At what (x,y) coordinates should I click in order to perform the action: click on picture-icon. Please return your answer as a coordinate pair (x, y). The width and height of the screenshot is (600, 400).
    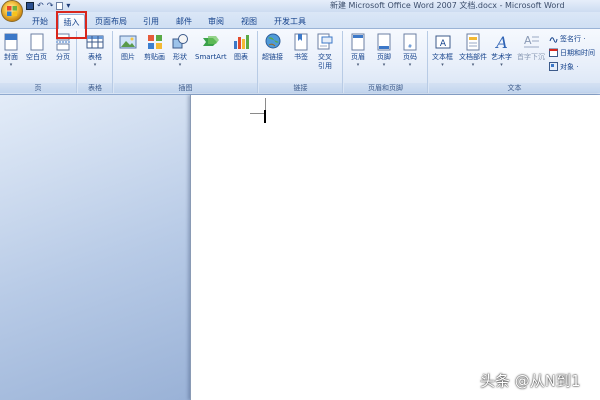
    Looking at the image, I should click on (128, 42).